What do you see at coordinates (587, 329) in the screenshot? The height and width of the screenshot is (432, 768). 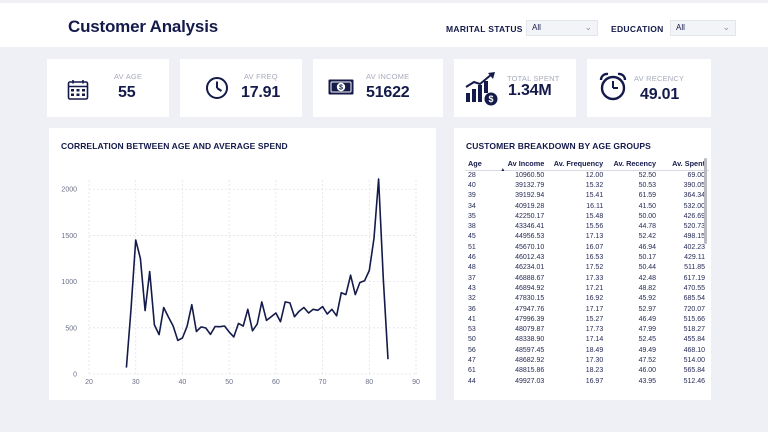 I see `table-row: 53 48079.87 17.73 47.99 518.27` at bounding box center [587, 329].